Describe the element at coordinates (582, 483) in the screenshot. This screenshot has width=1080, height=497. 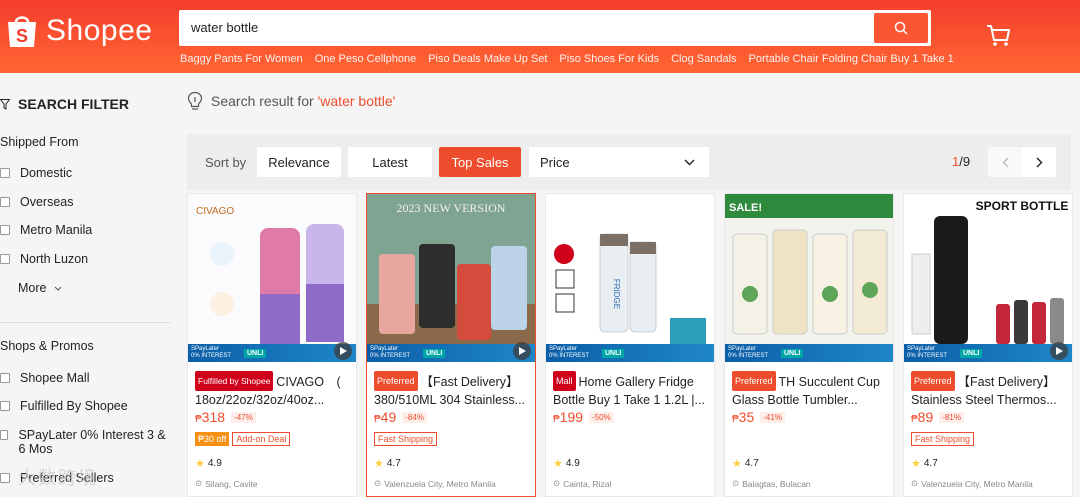
I see `product-location: ⊙ Cainta, Rizal` at that location.